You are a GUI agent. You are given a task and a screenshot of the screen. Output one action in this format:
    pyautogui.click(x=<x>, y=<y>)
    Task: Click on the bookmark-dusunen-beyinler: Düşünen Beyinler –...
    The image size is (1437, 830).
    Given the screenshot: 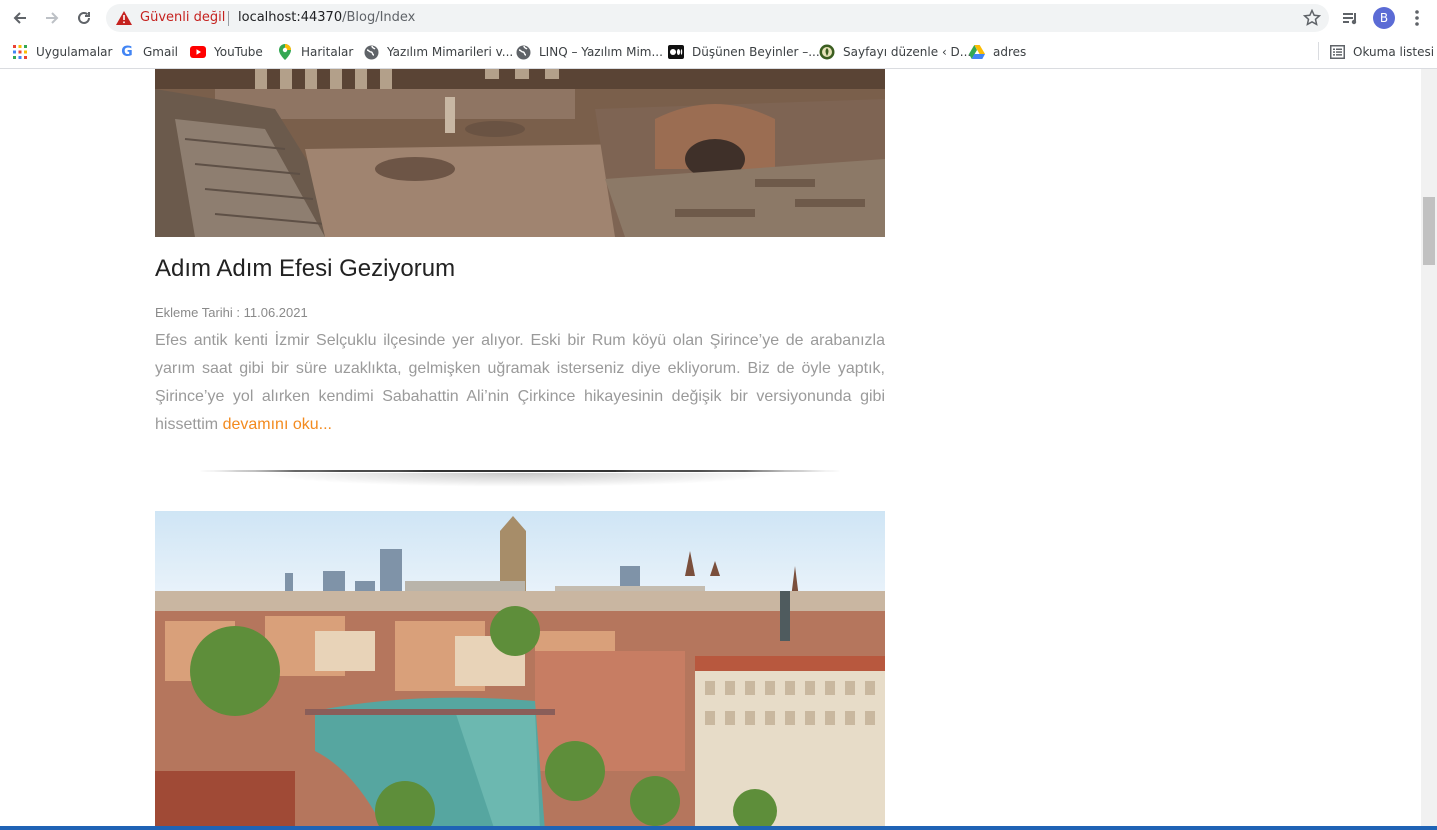 What is the action you would take?
    pyautogui.click(x=744, y=52)
    